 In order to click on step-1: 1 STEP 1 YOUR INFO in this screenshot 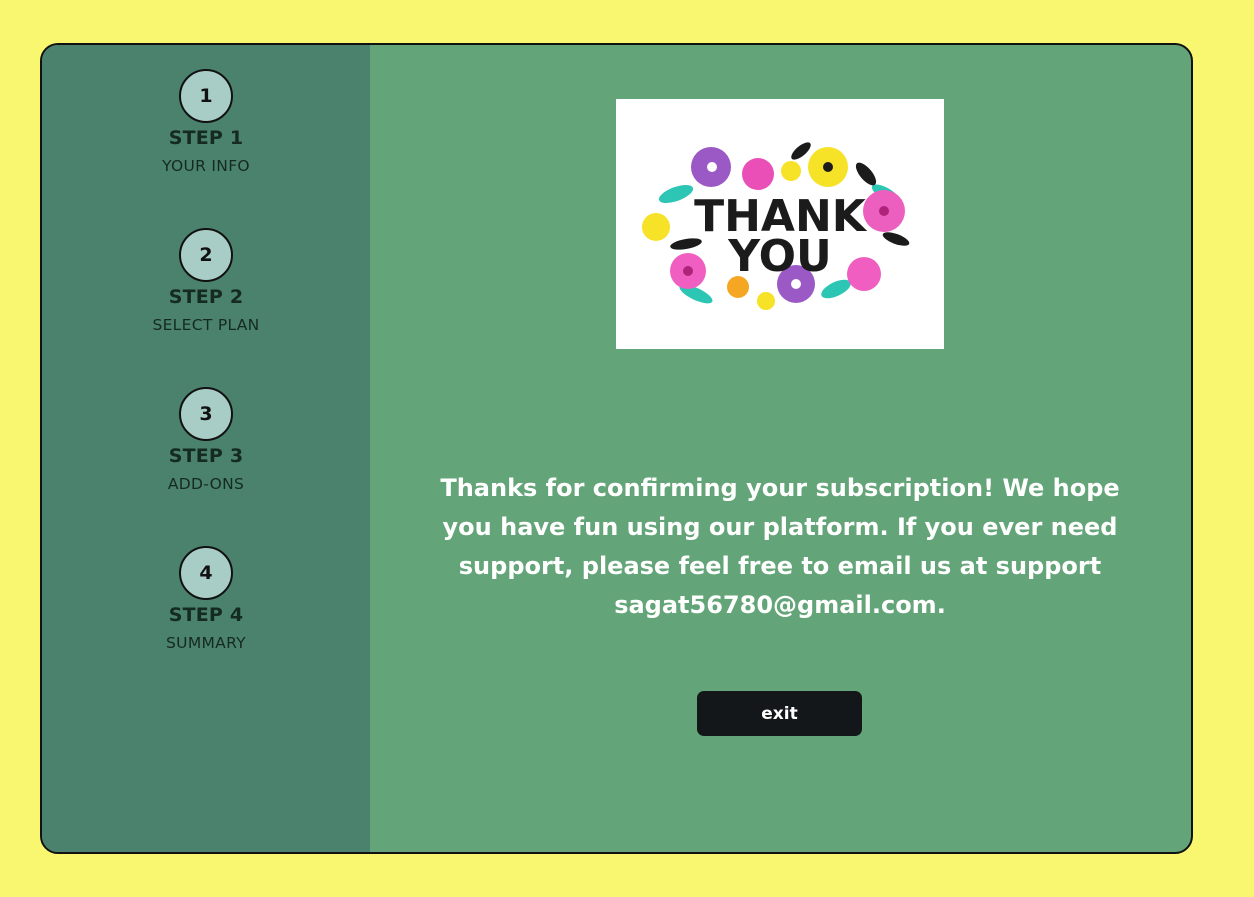, I will do `click(206, 122)`.